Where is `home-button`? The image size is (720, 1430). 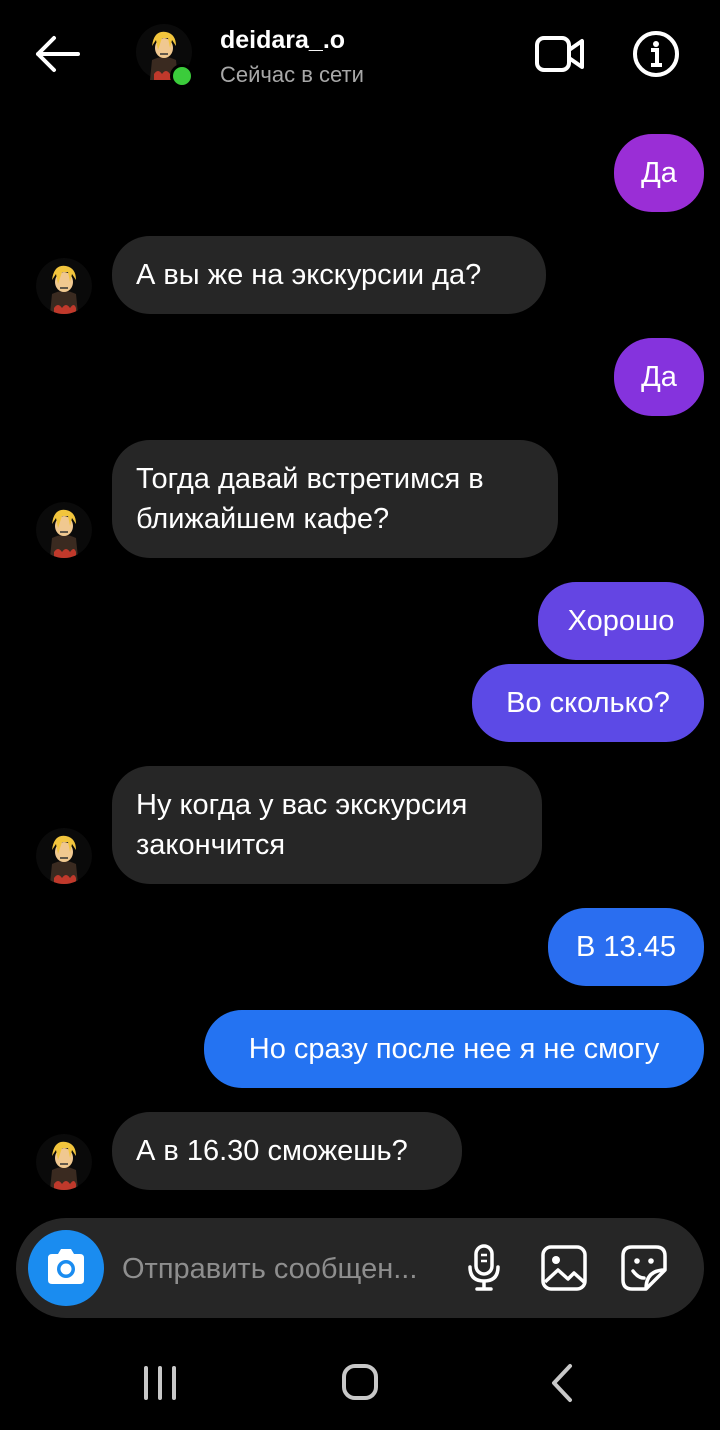 home-button is located at coordinates (360, 1383).